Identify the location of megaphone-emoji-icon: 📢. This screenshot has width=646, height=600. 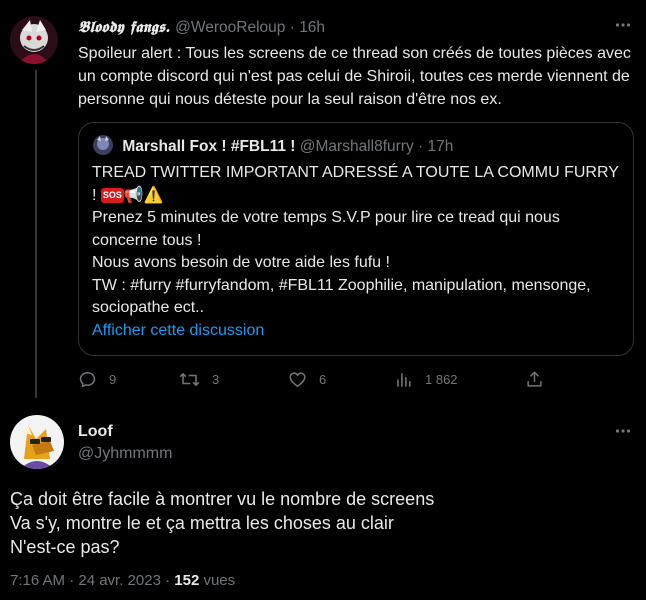
(133, 195).